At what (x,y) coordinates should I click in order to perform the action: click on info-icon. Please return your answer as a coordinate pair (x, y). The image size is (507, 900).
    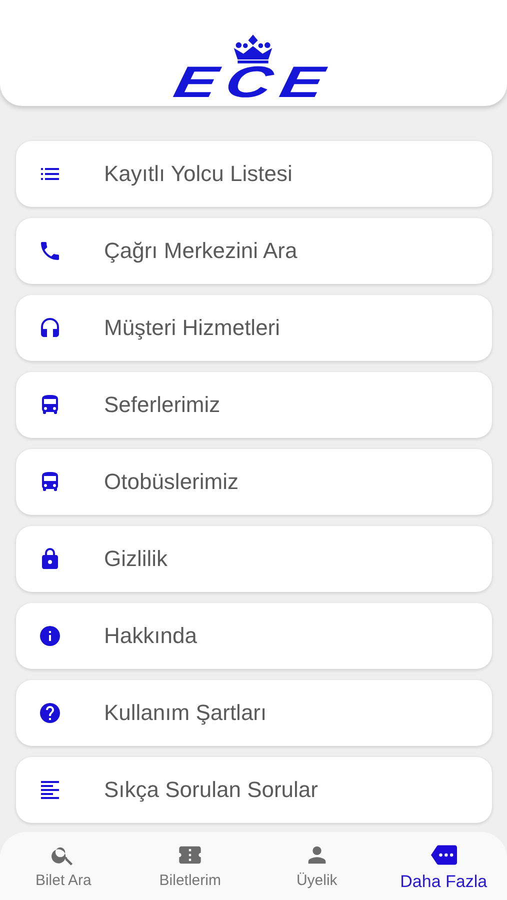
    Looking at the image, I should click on (50, 636).